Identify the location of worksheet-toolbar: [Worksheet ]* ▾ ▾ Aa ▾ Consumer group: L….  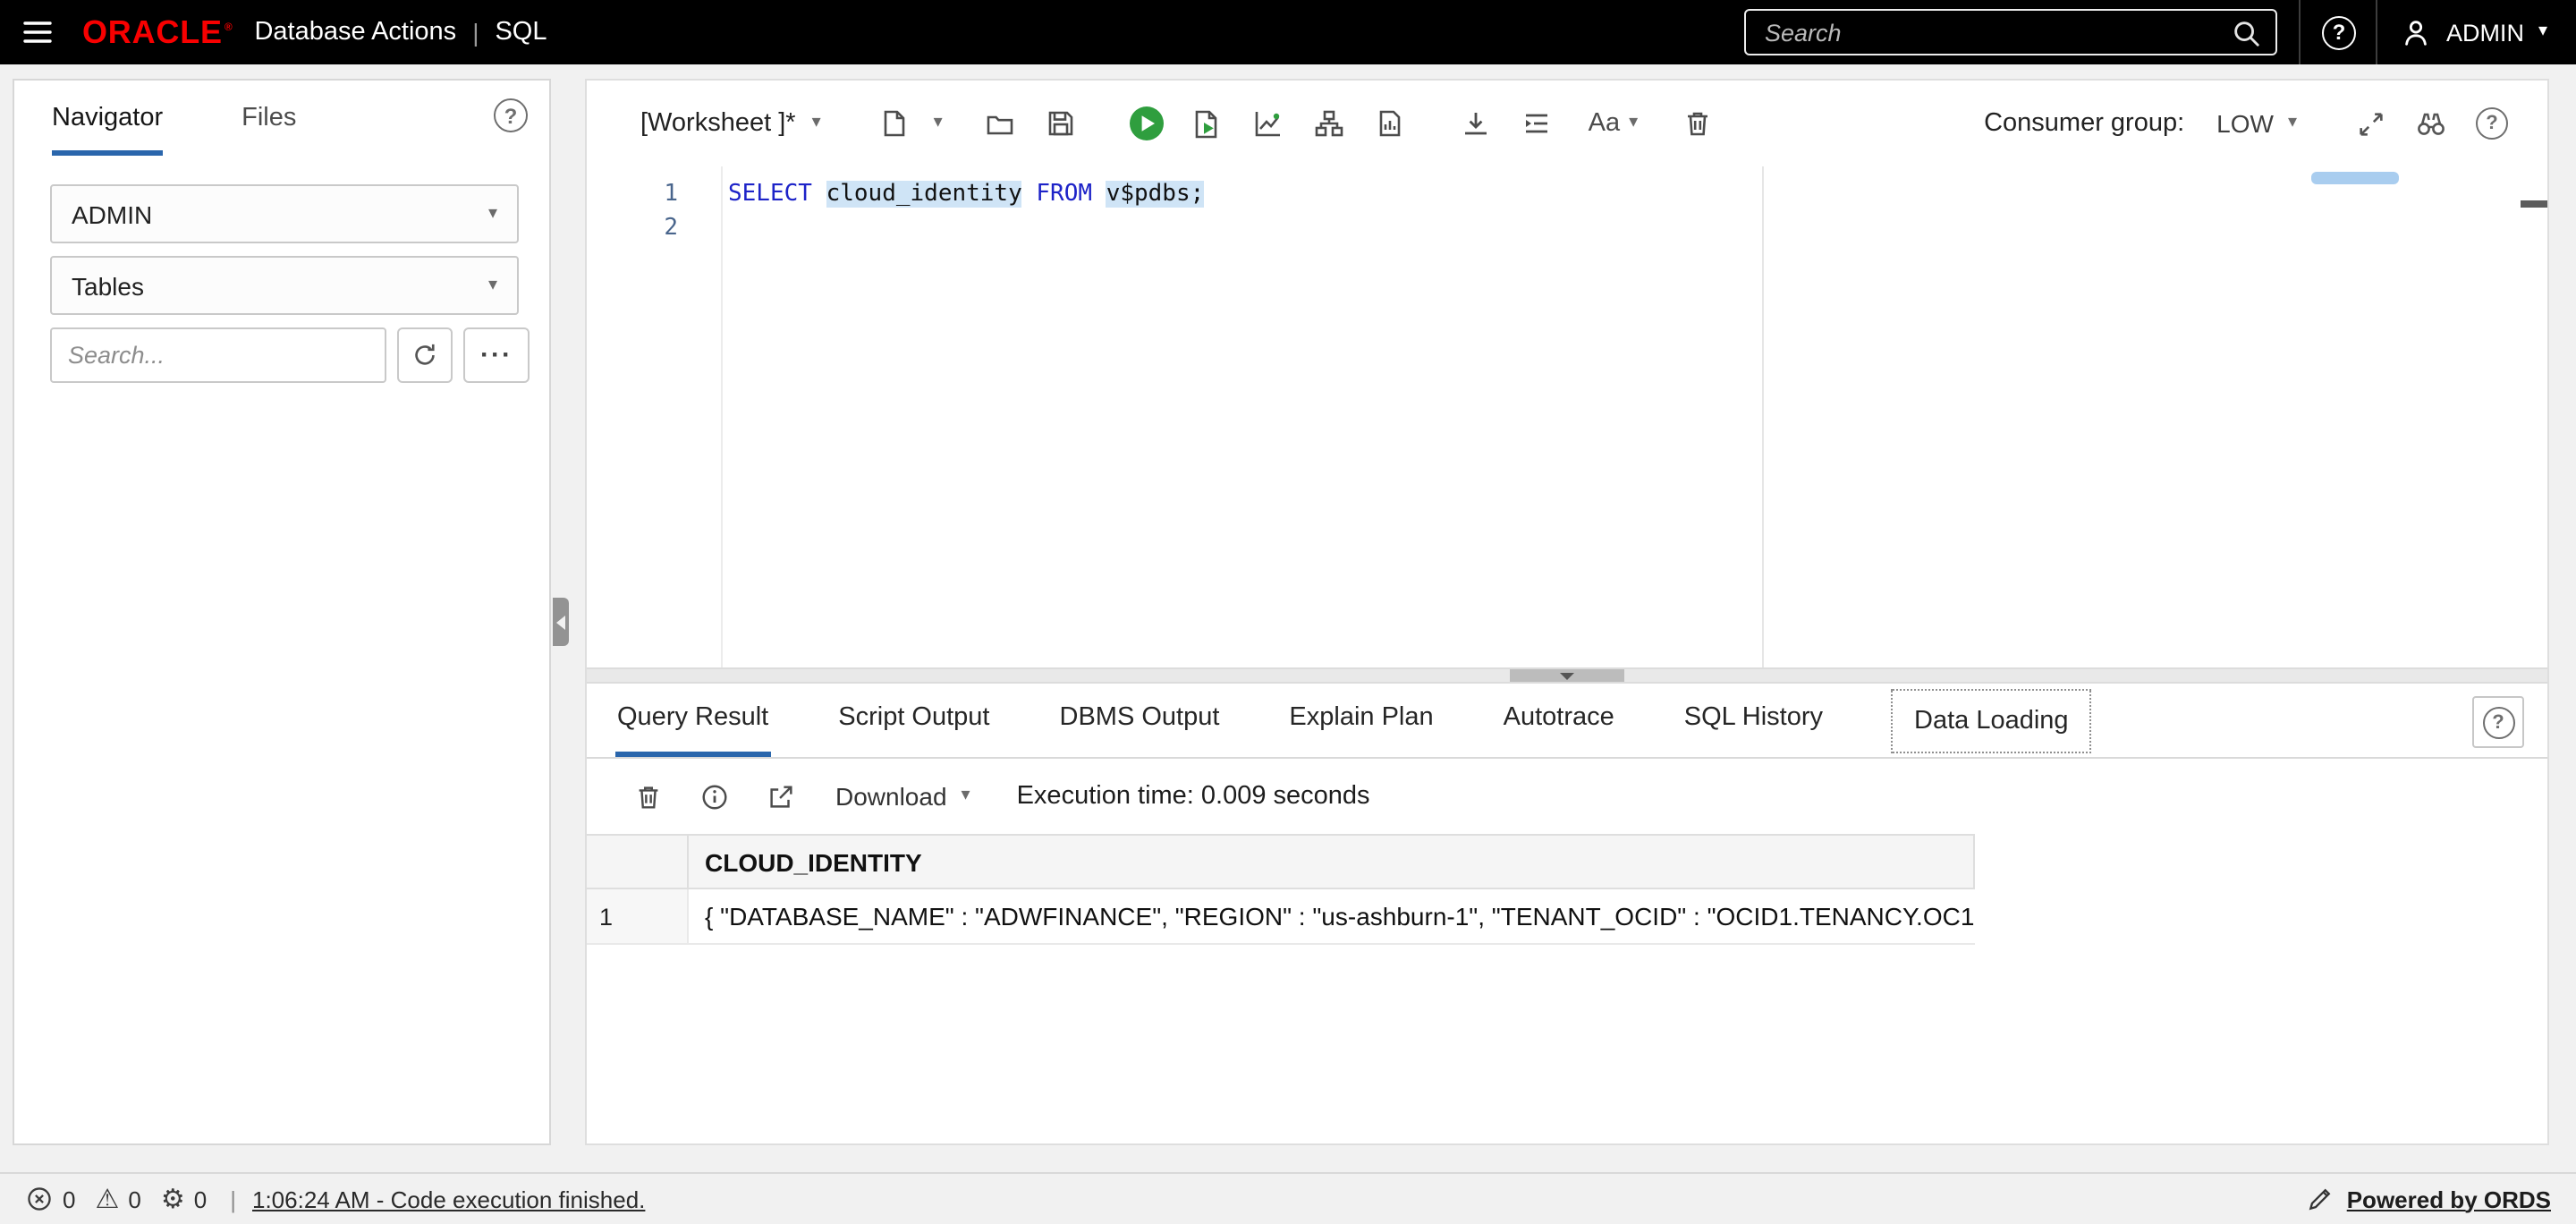
(1567, 123).